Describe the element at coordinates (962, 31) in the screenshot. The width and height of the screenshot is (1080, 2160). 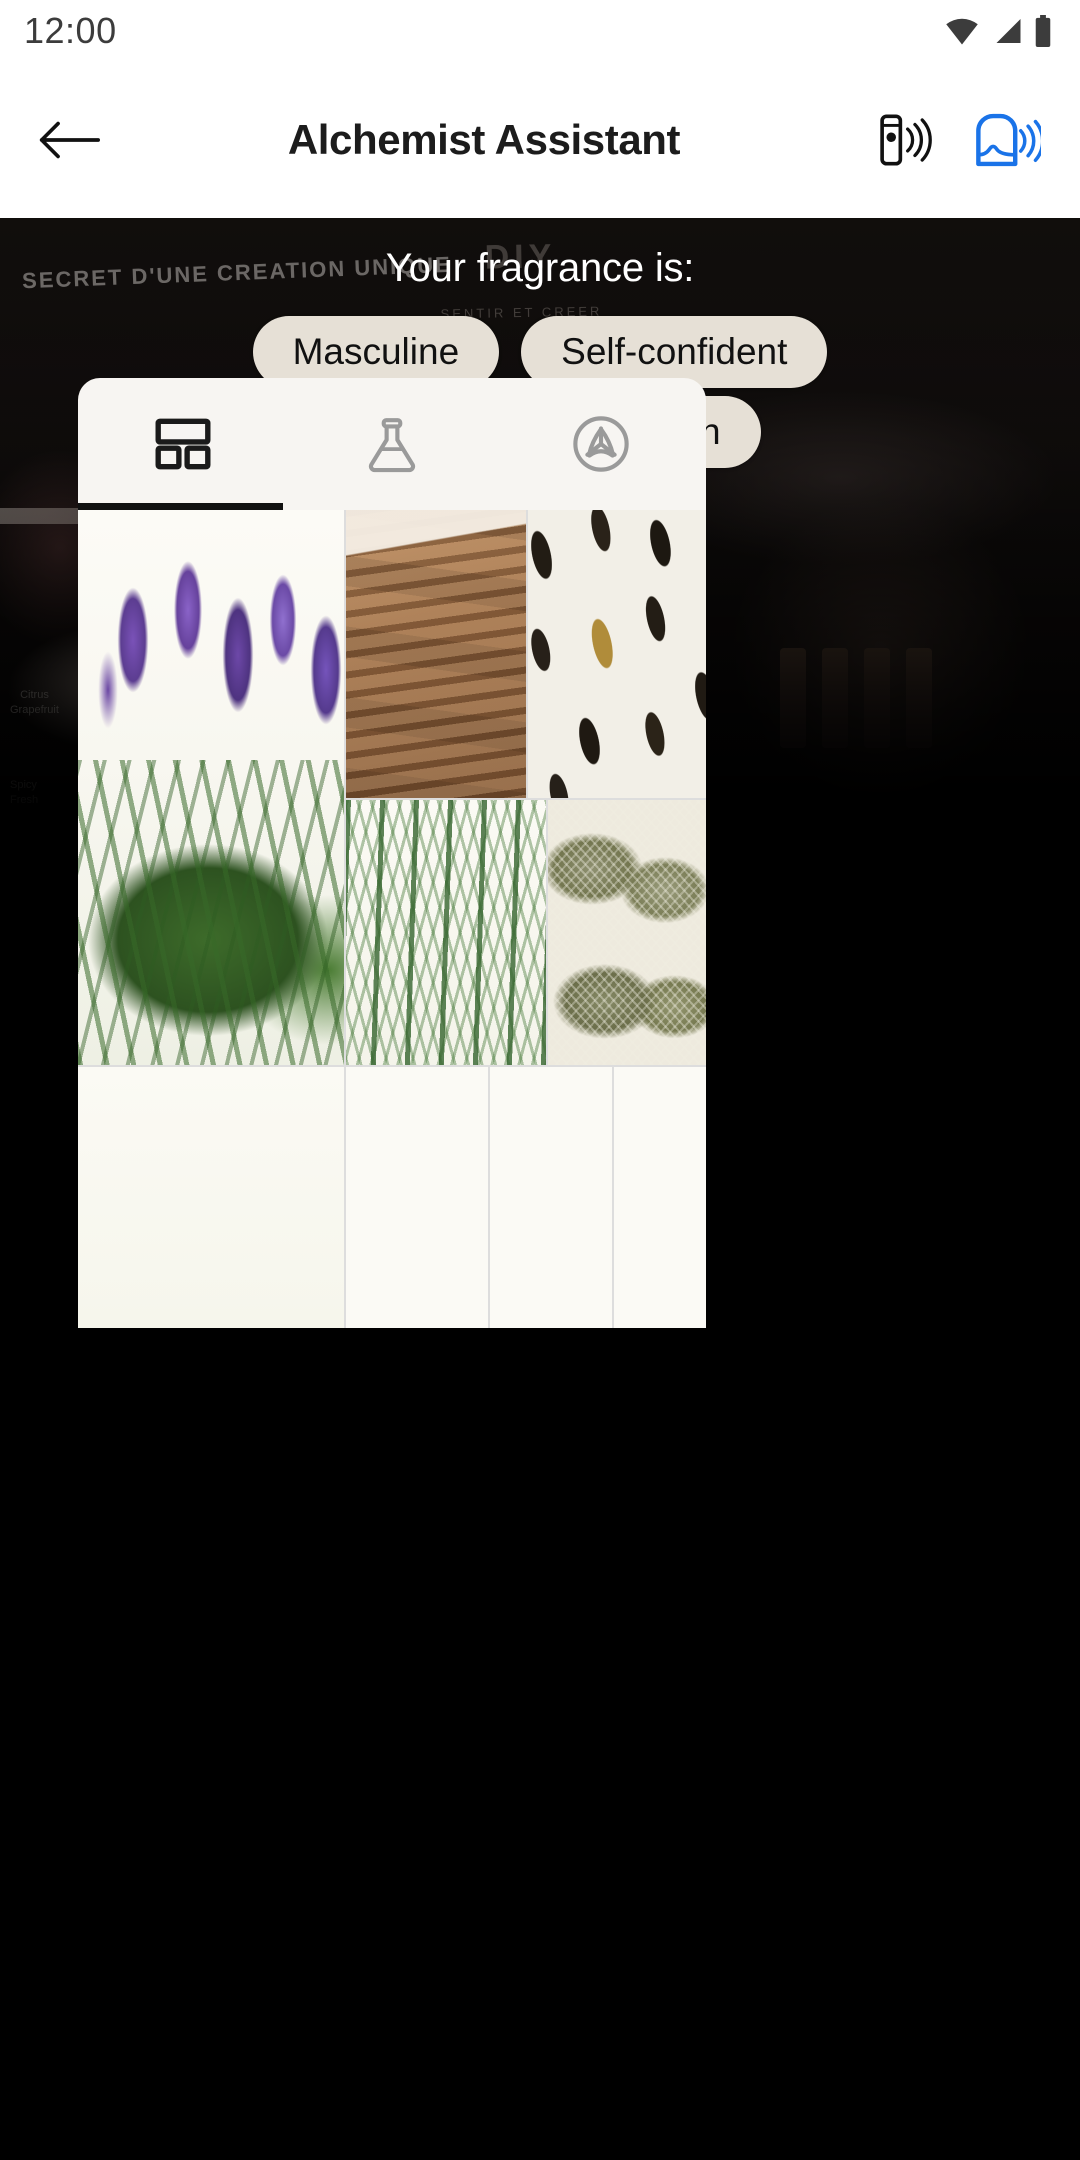
I see `wifi-icon` at that location.